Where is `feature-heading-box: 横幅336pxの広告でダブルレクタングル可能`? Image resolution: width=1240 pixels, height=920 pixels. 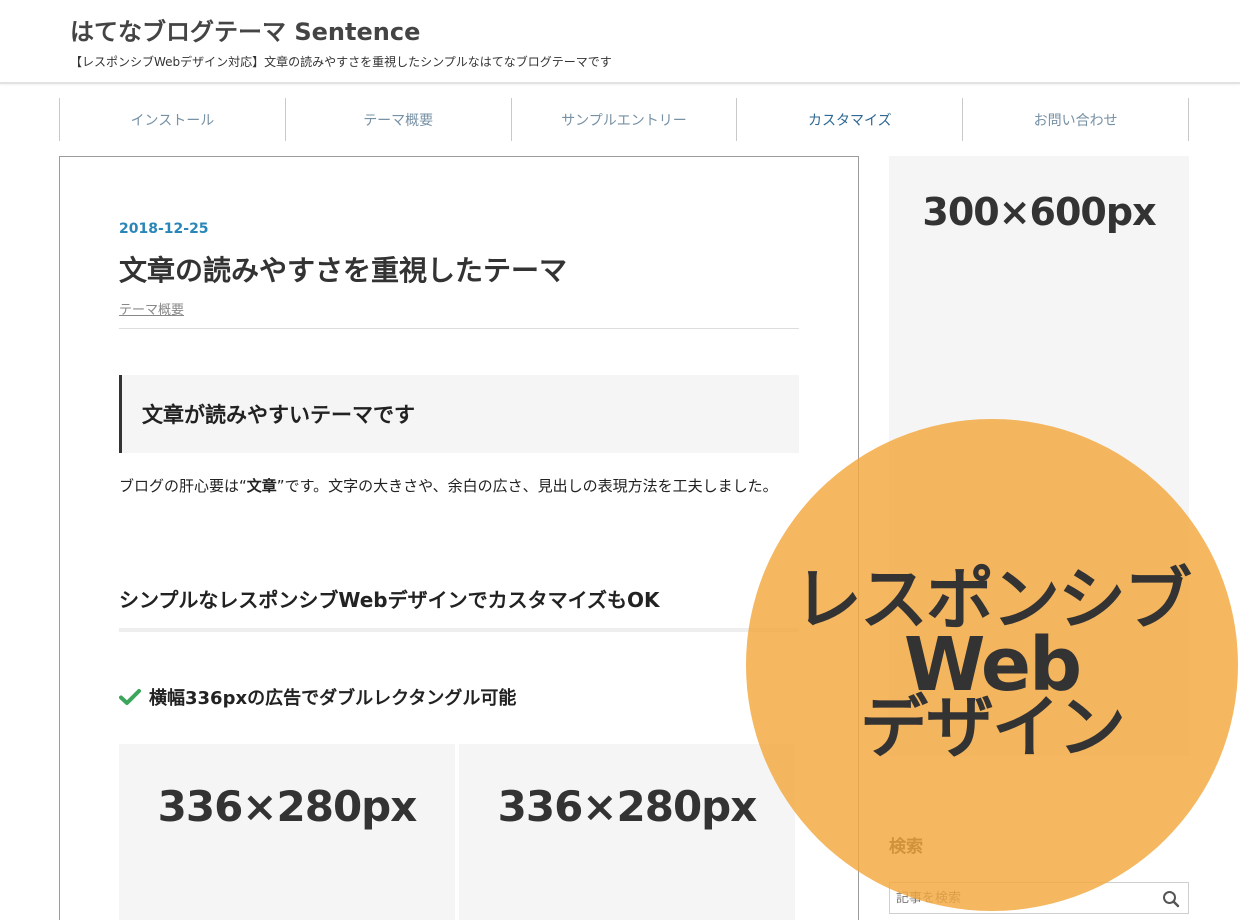 feature-heading-box: 横幅336pxの広告でダブルレクタングル可能 is located at coordinates (317, 697).